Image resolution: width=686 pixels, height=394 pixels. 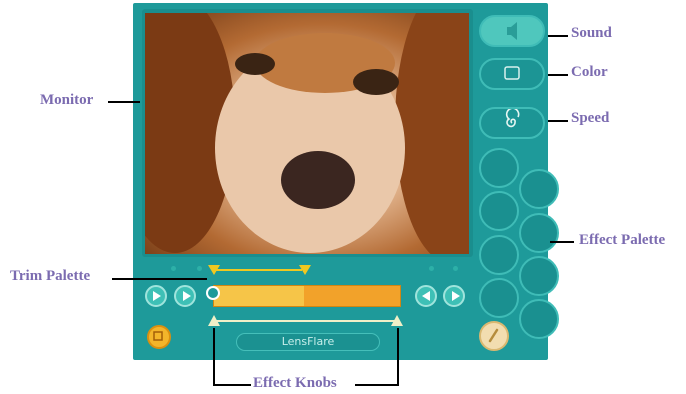 What do you see at coordinates (255, 64) in the screenshot?
I see `dog-eye-left` at bounding box center [255, 64].